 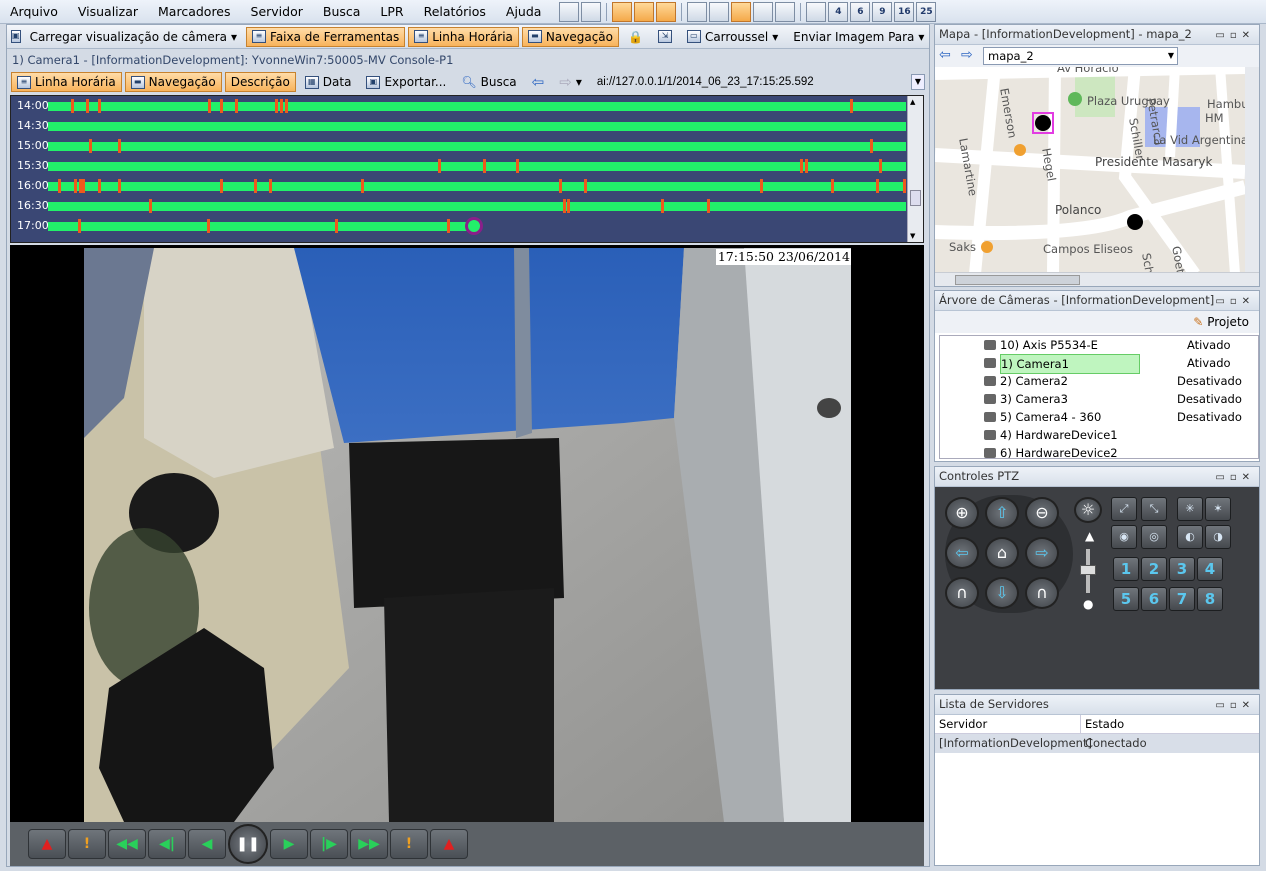 I want to click on lock-left-icon: ∩, so click(x=962, y=593).